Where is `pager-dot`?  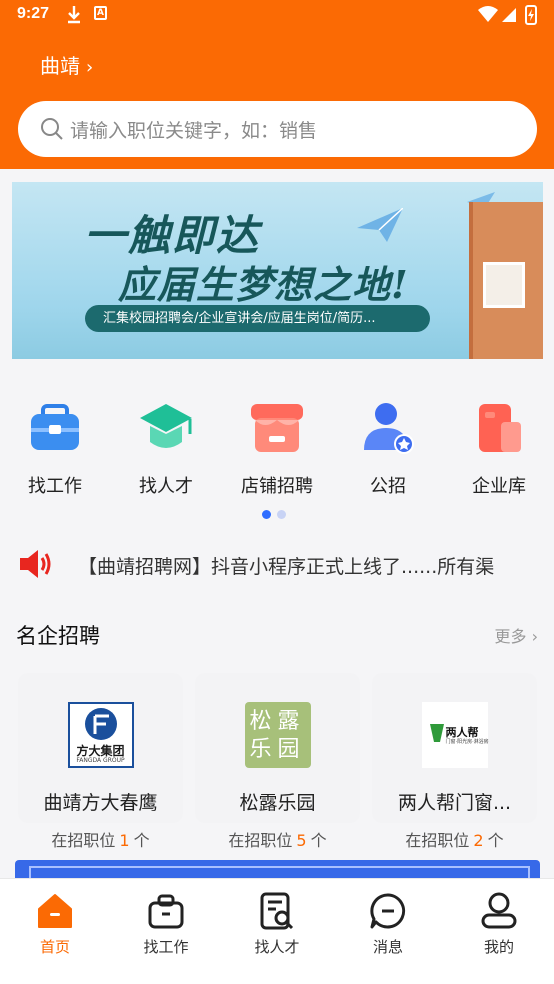
pager-dot is located at coordinates (281, 514).